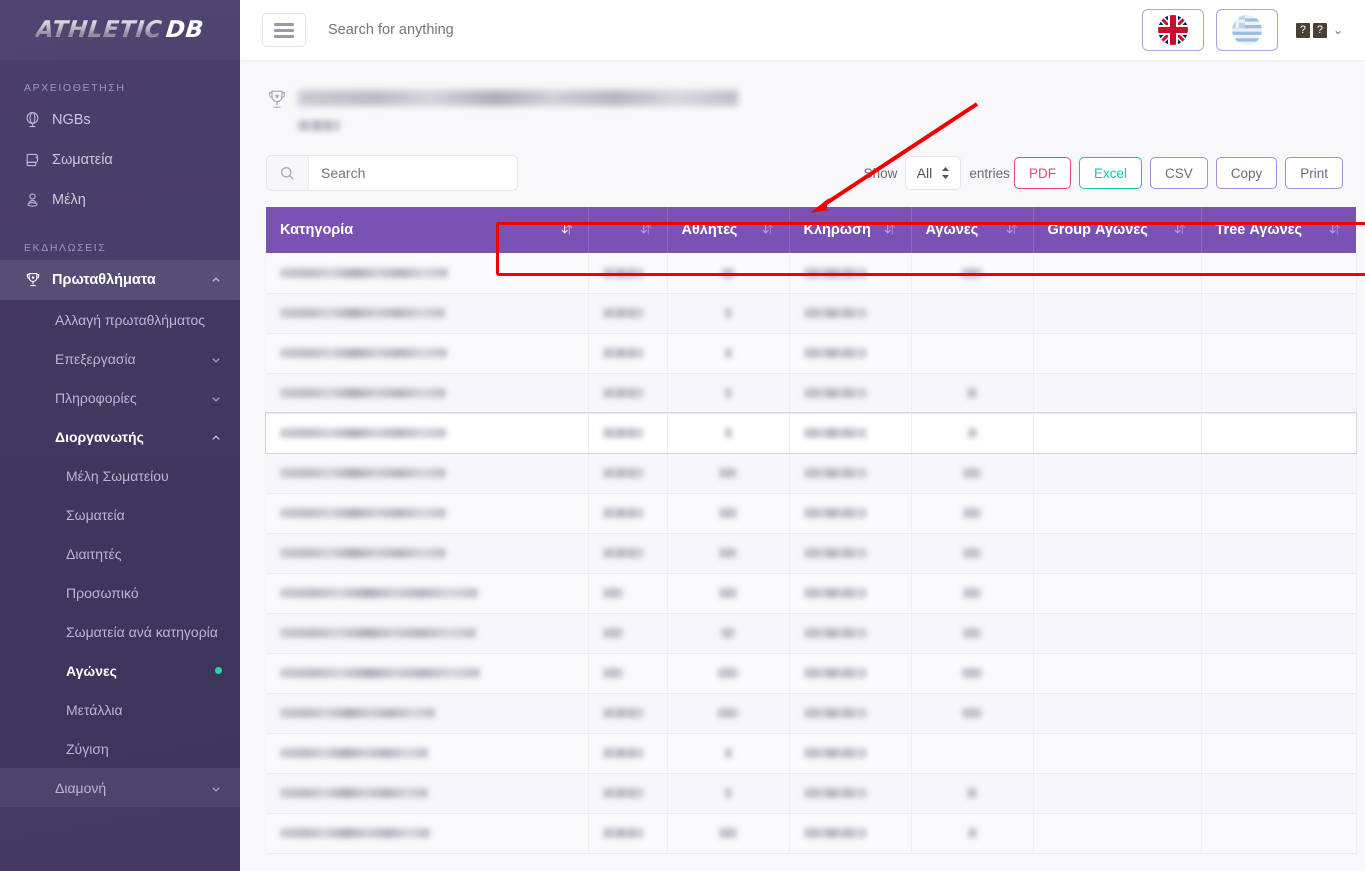 The height and width of the screenshot is (871, 1365). Describe the element at coordinates (1246, 30) in the screenshot. I see `language-button-el` at that location.